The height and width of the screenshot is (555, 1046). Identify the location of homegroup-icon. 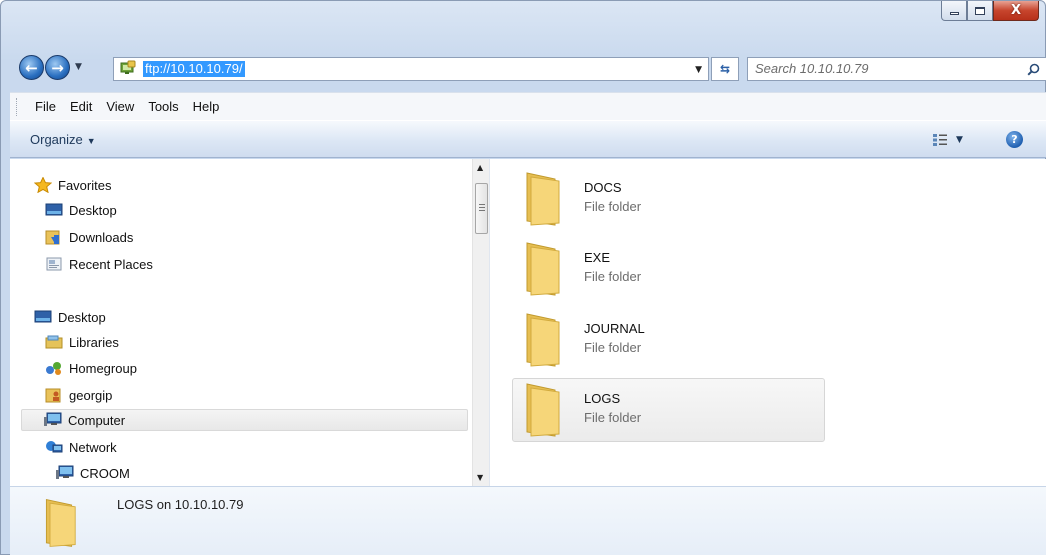
(53, 368).